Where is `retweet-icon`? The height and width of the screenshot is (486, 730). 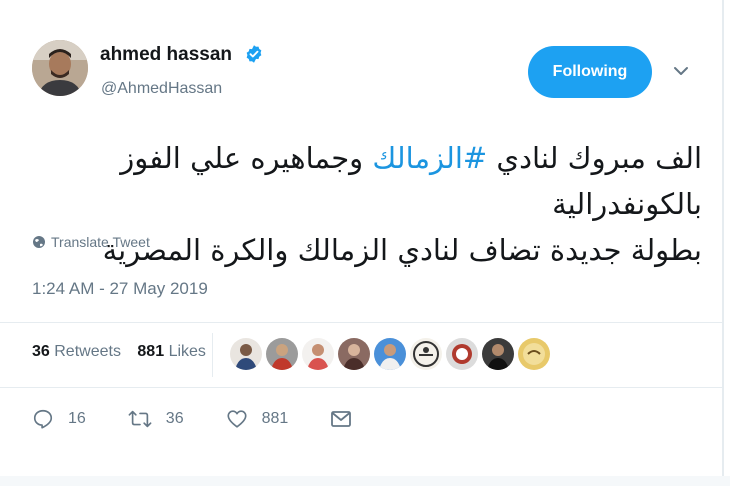 retweet-icon is located at coordinates (140, 419).